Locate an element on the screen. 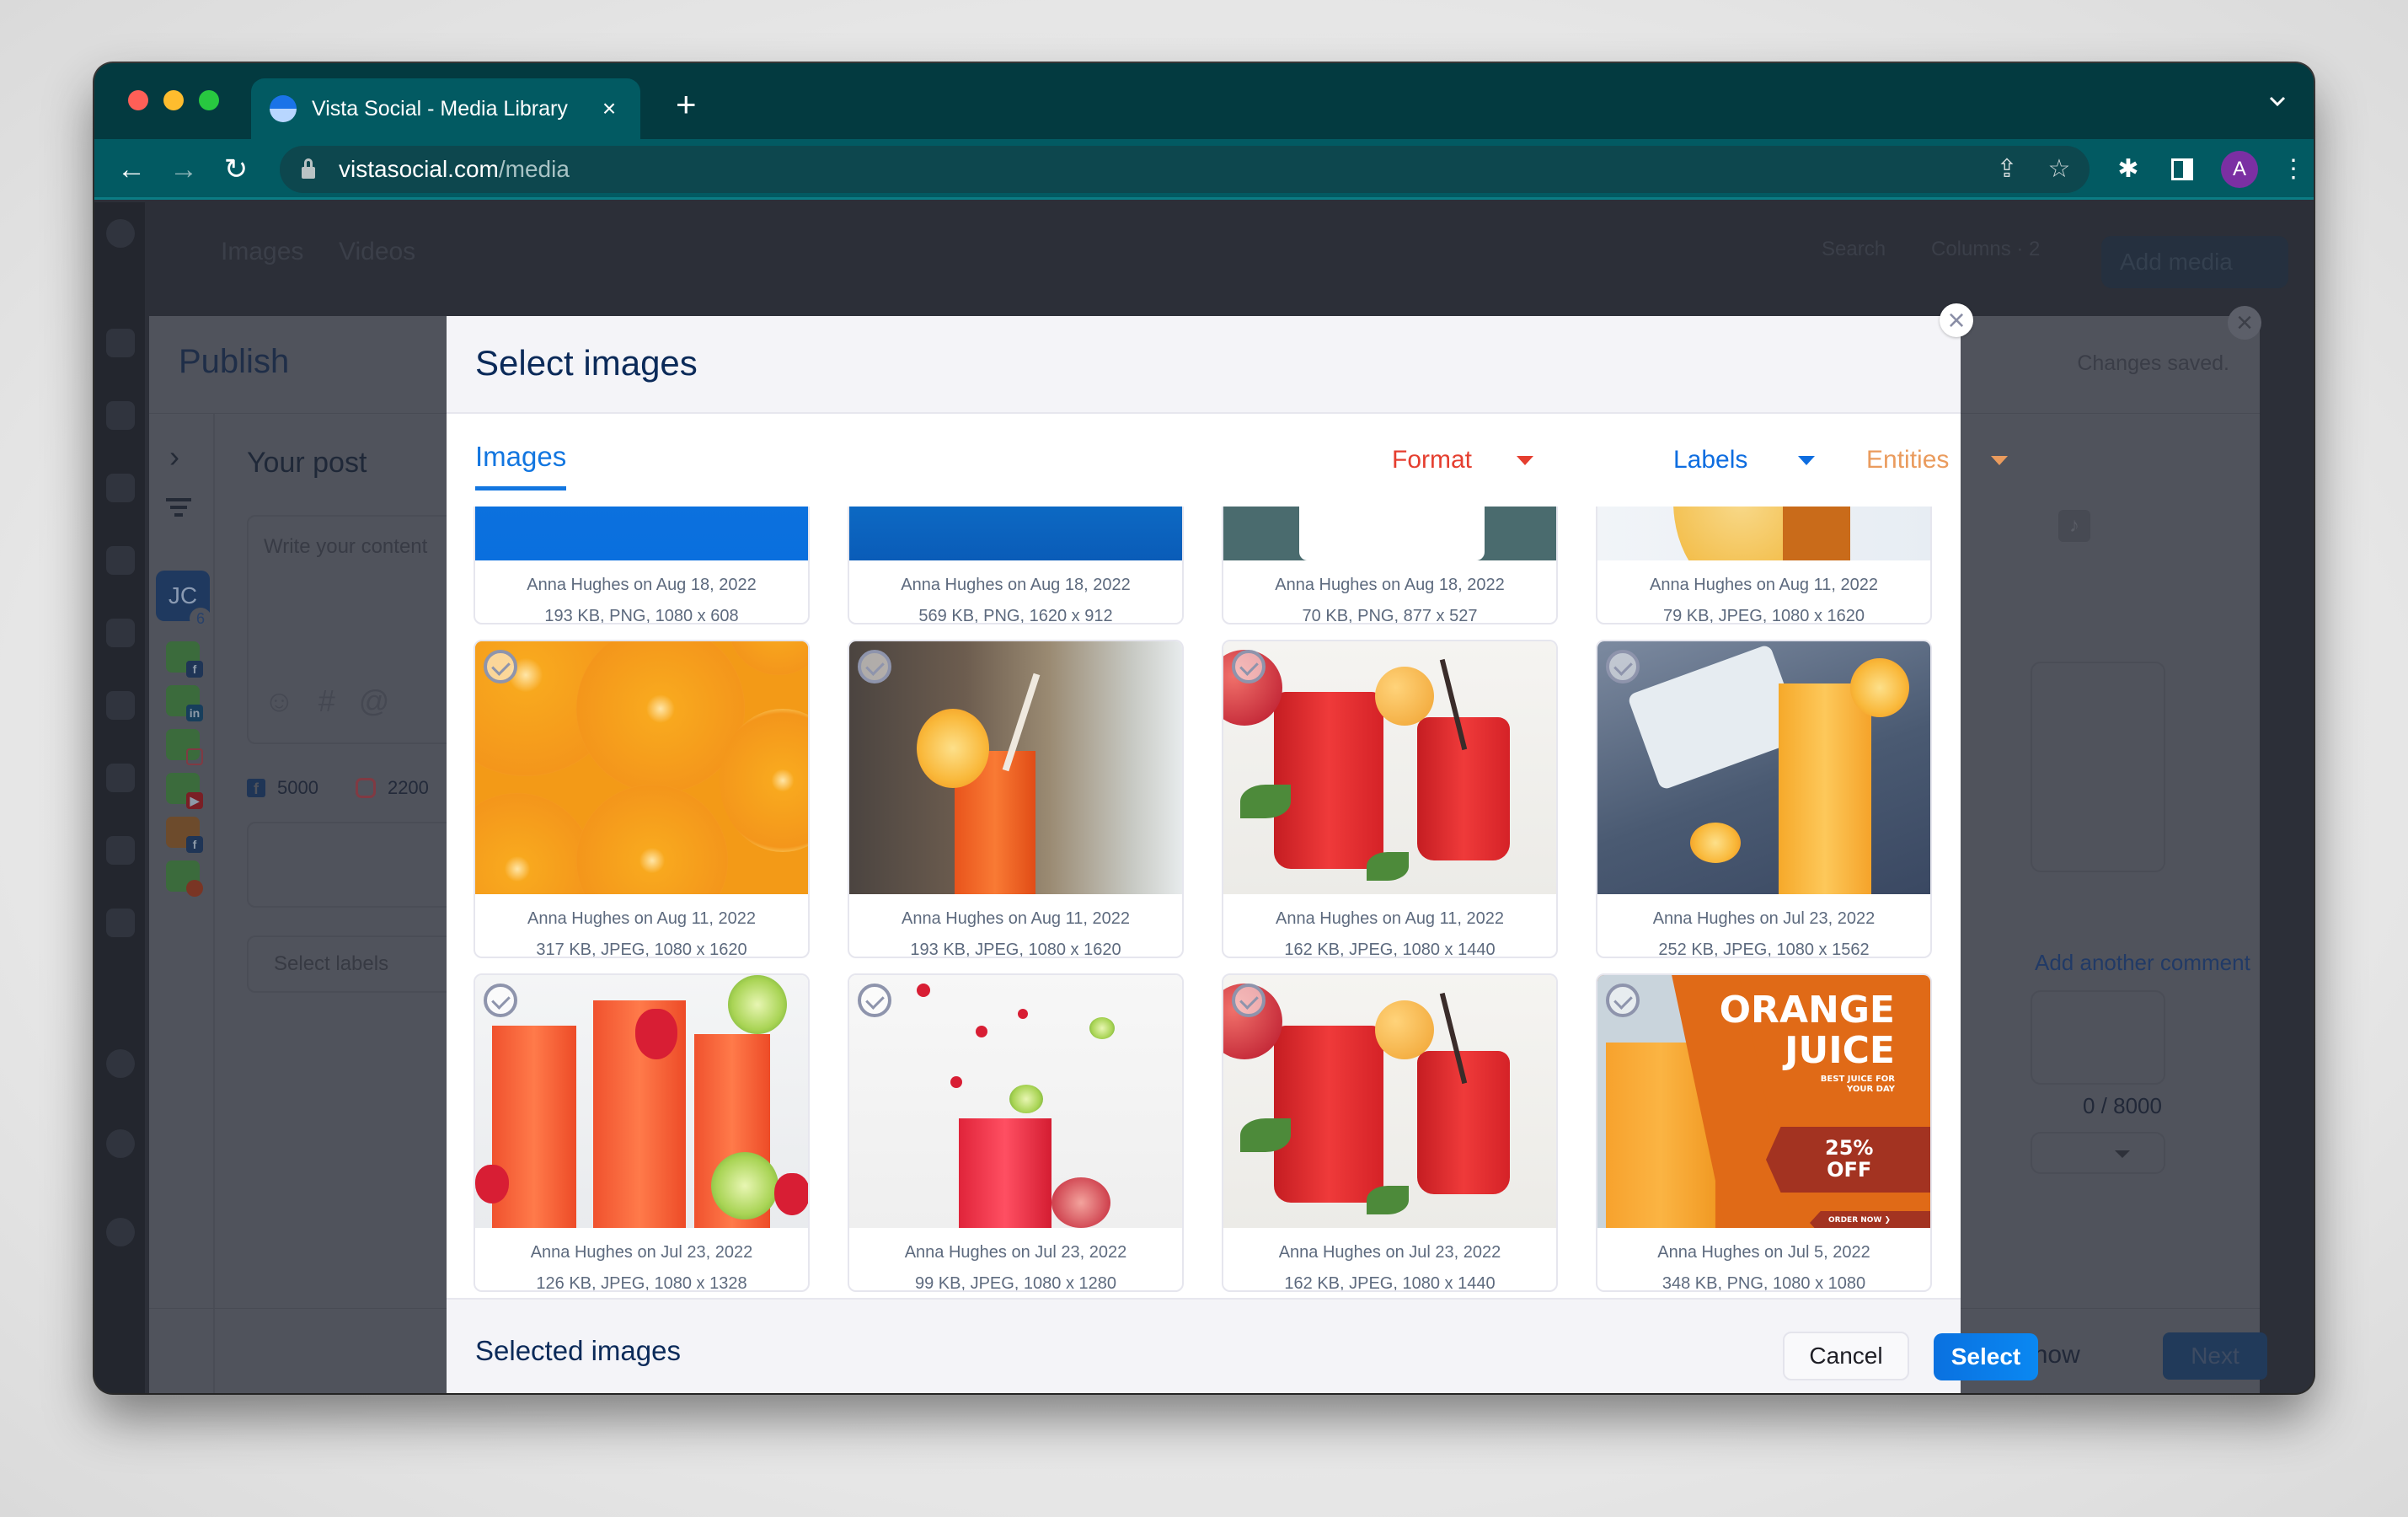  tools-icon is located at coordinates (120, 850).